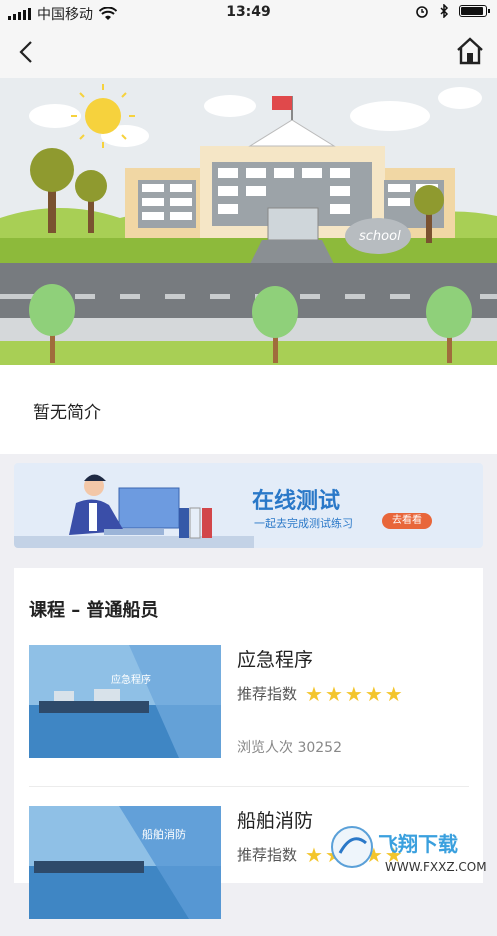  What do you see at coordinates (94, 610) in the screenshot?
I see `course-heading: 课程 – 普通船员` at bounding box center [94, 610].